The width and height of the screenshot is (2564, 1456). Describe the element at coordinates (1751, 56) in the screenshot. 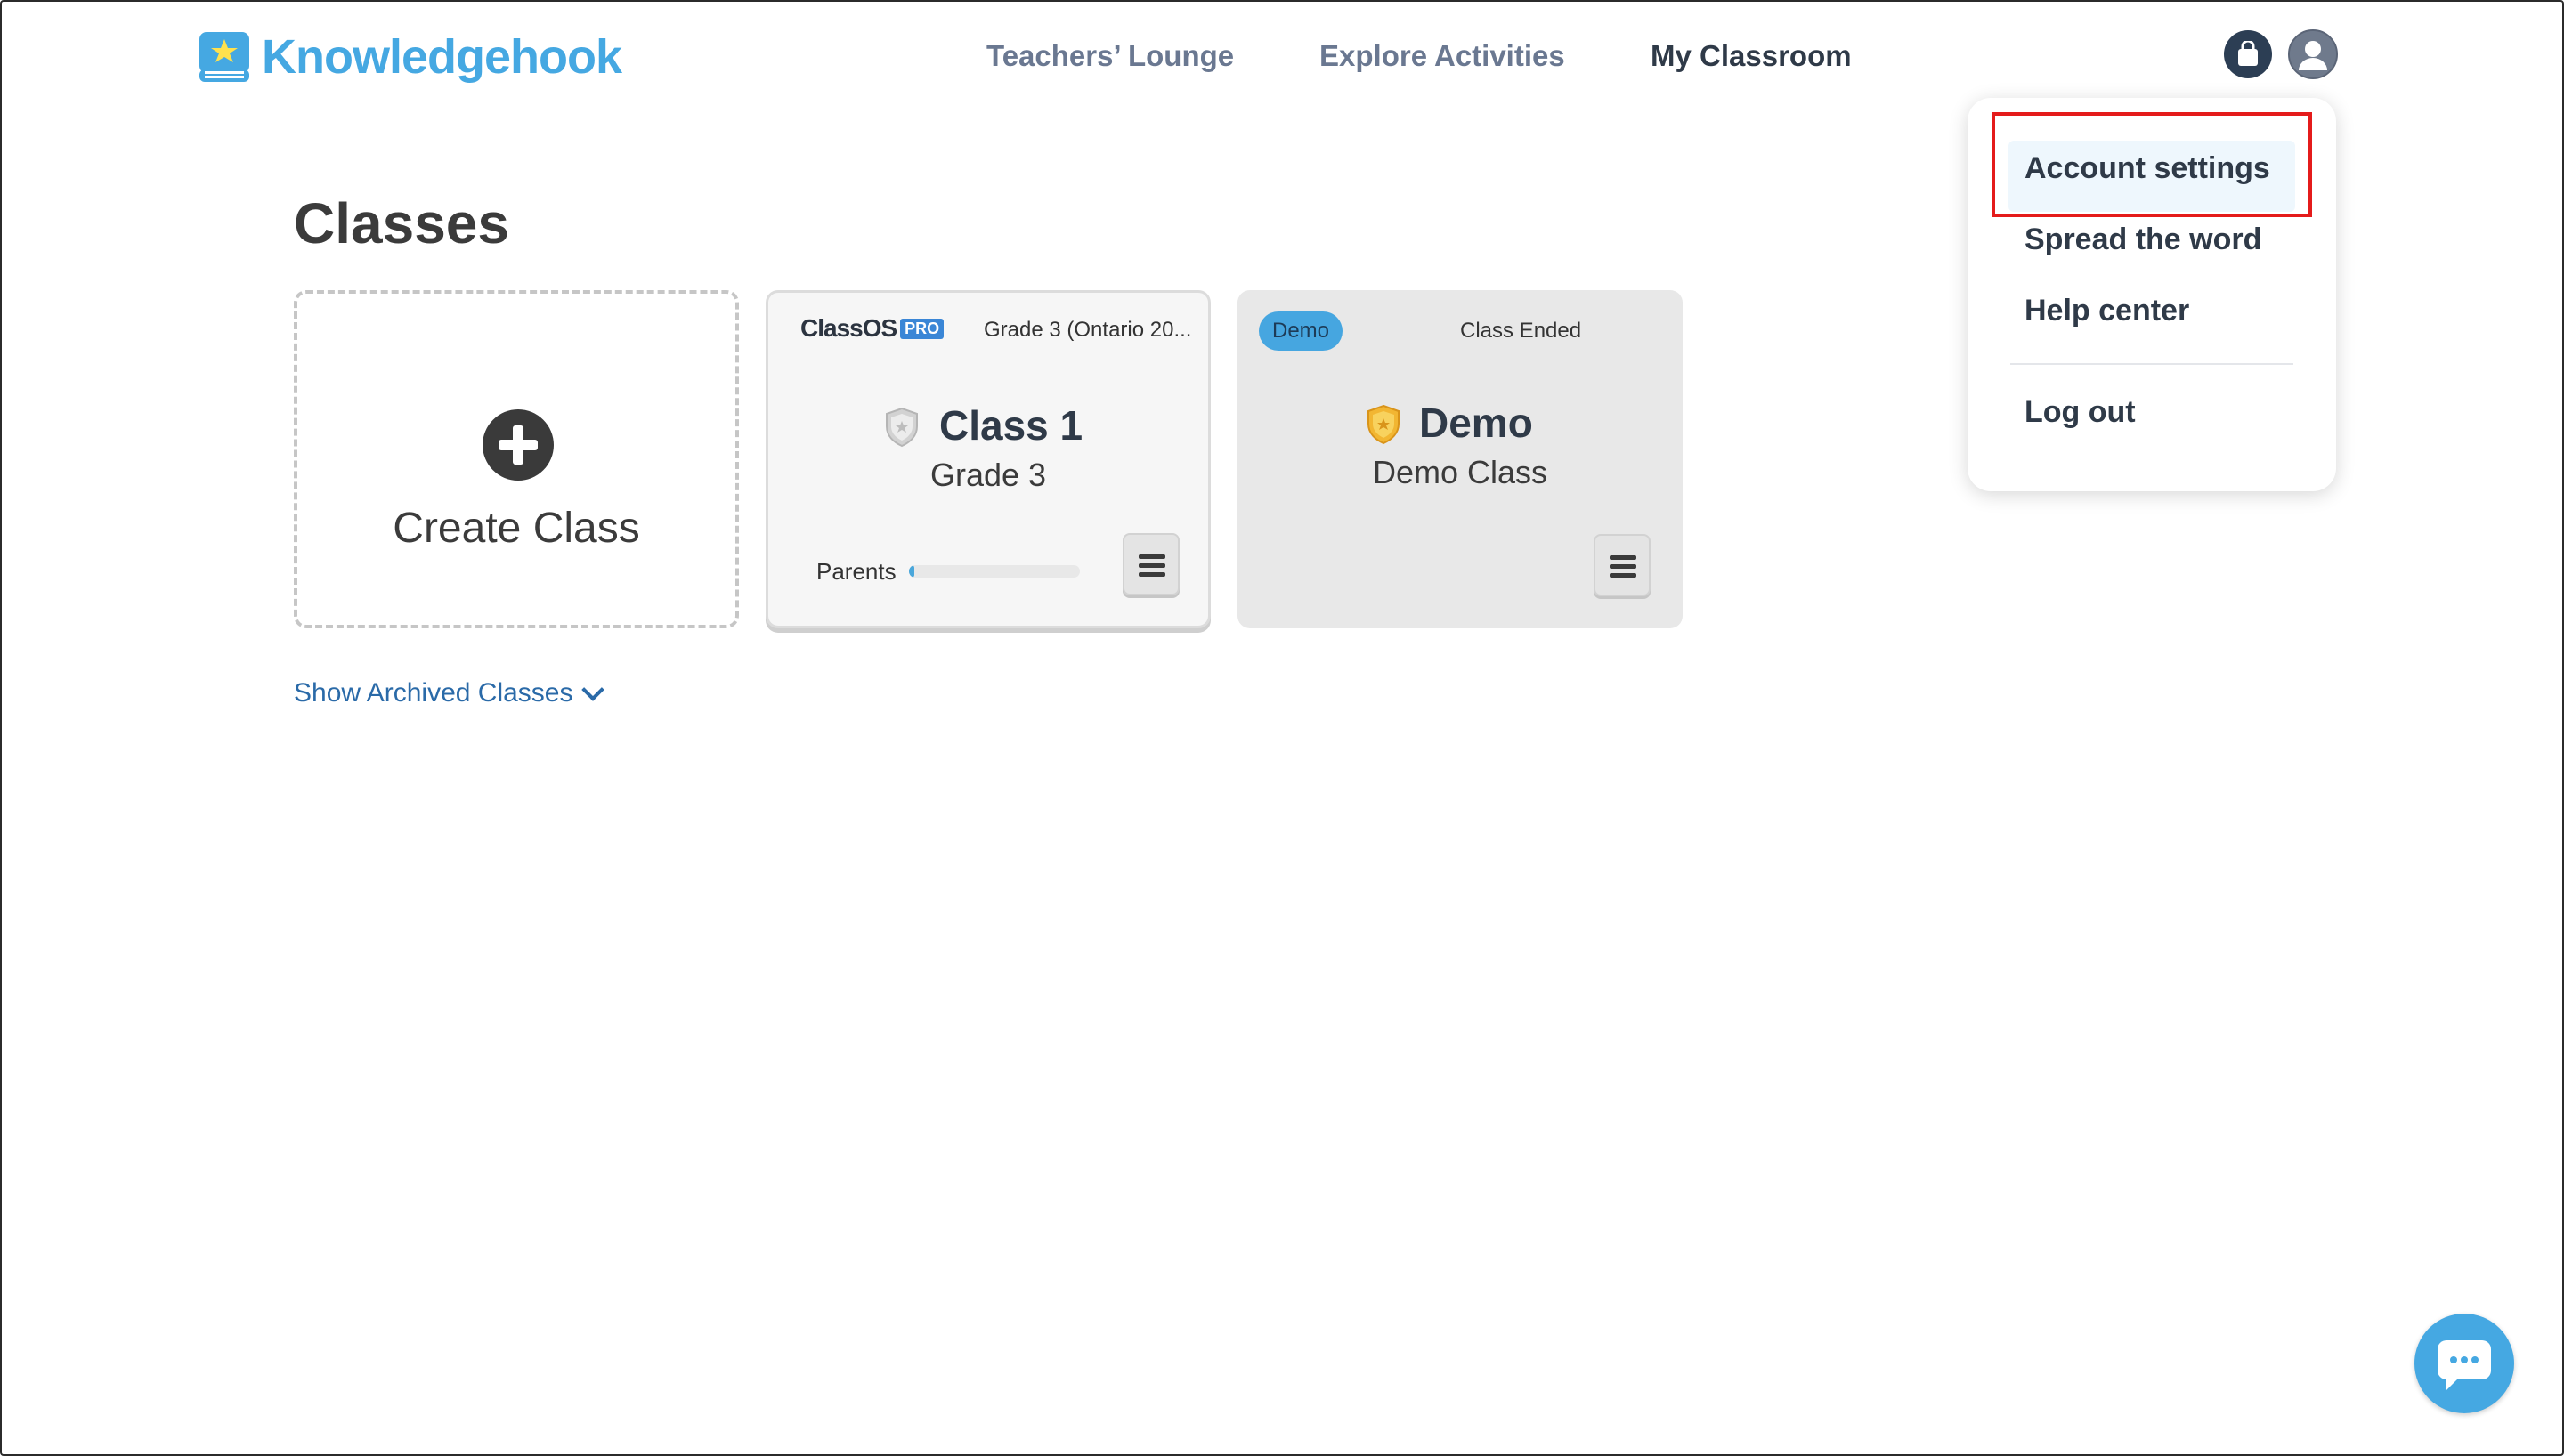

I see `nav-my-classroom: My Classroom` at that location.